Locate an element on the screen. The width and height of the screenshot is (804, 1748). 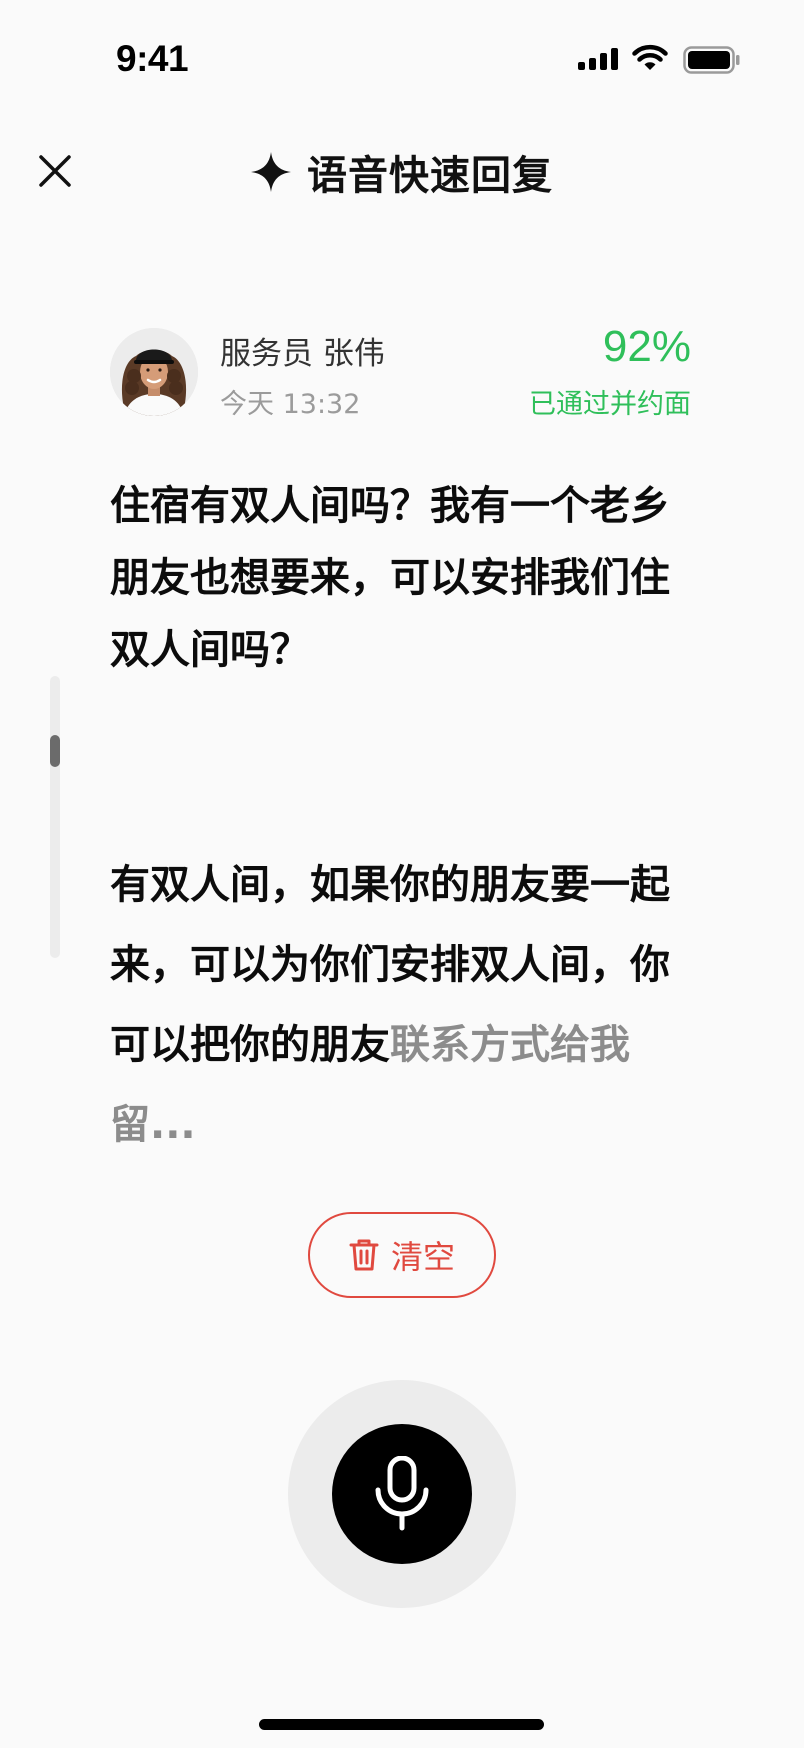
scrollbar-thumb is located at coordinates (55, 751).